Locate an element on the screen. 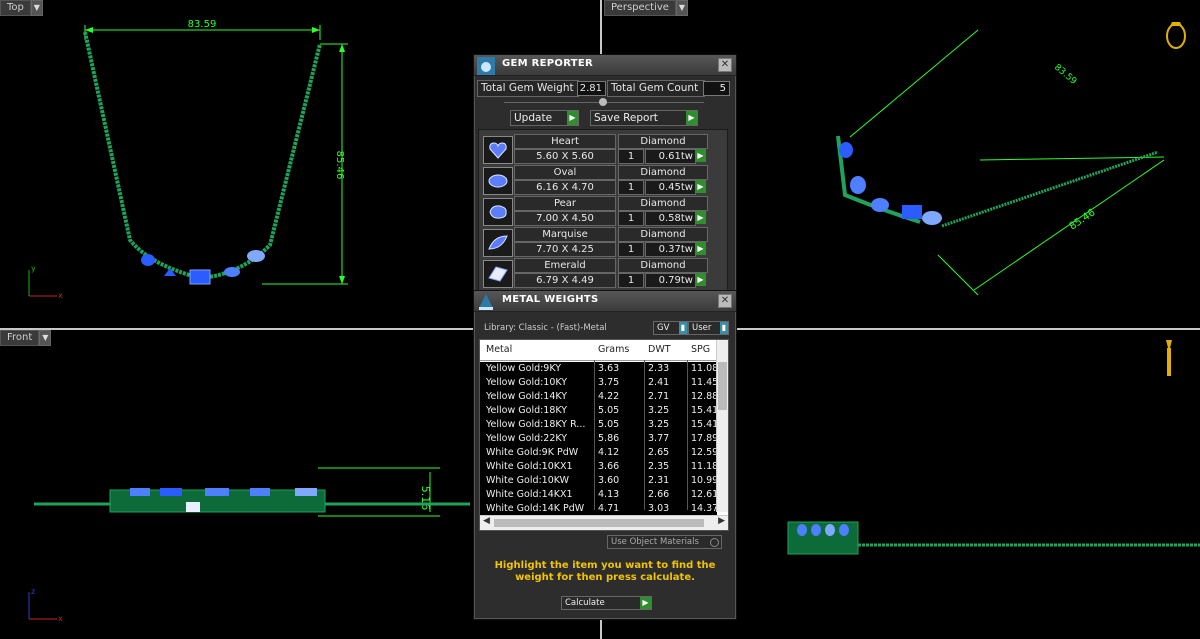  gem-row: Oval Diamond 6.16 X 4.70 1 0.45tw ▶ is located at coordinates (603, 180).